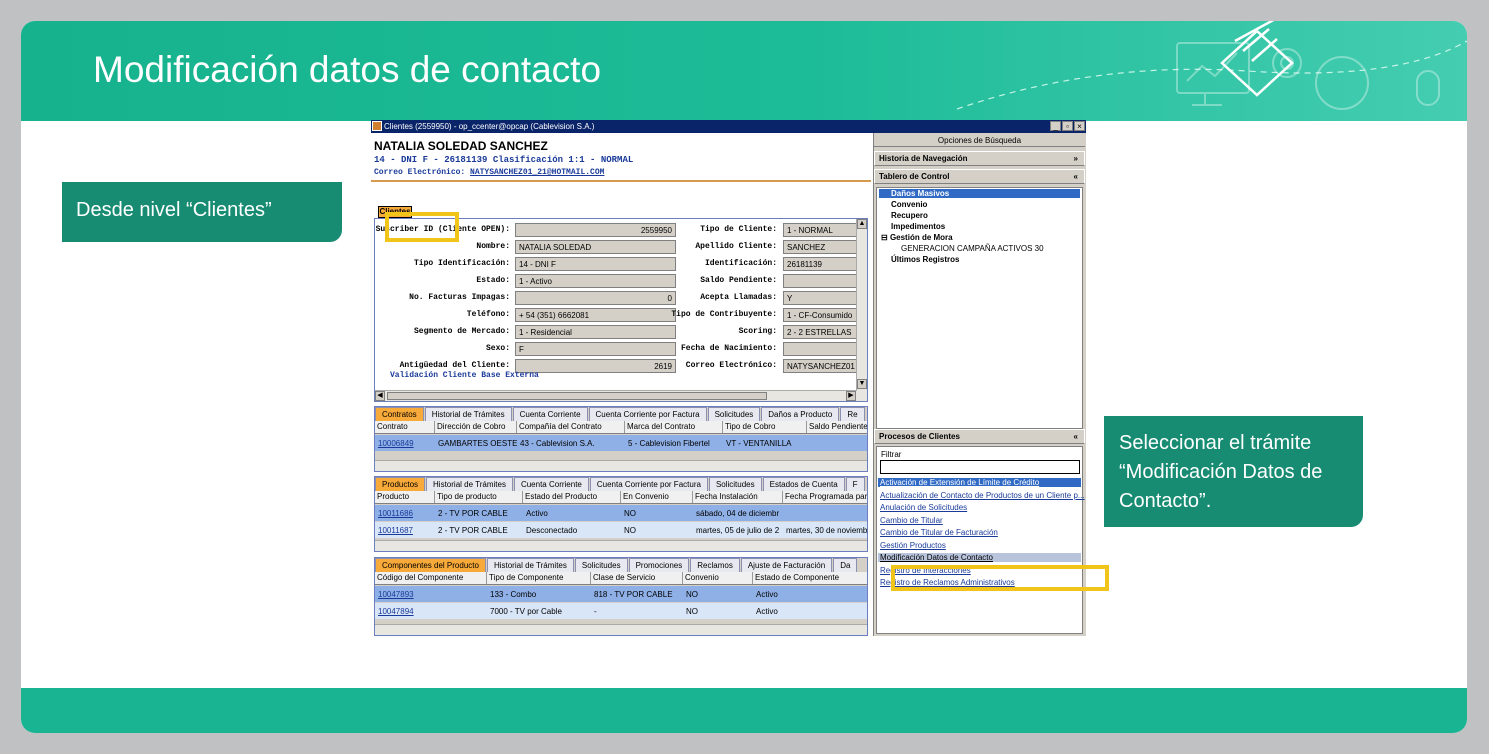 The height and width of the screenshot is (754, 1489). I want to click on table-cell: 10047894, so click(431, 611).